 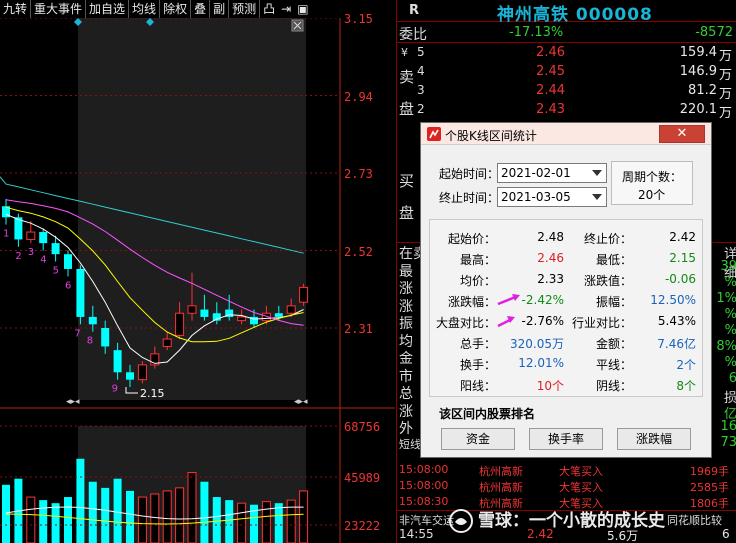 What do you see at coordinates (362, 526) in the screenshot?
I see `volume-axis-label: 23222` at bounding box center [362, 526].